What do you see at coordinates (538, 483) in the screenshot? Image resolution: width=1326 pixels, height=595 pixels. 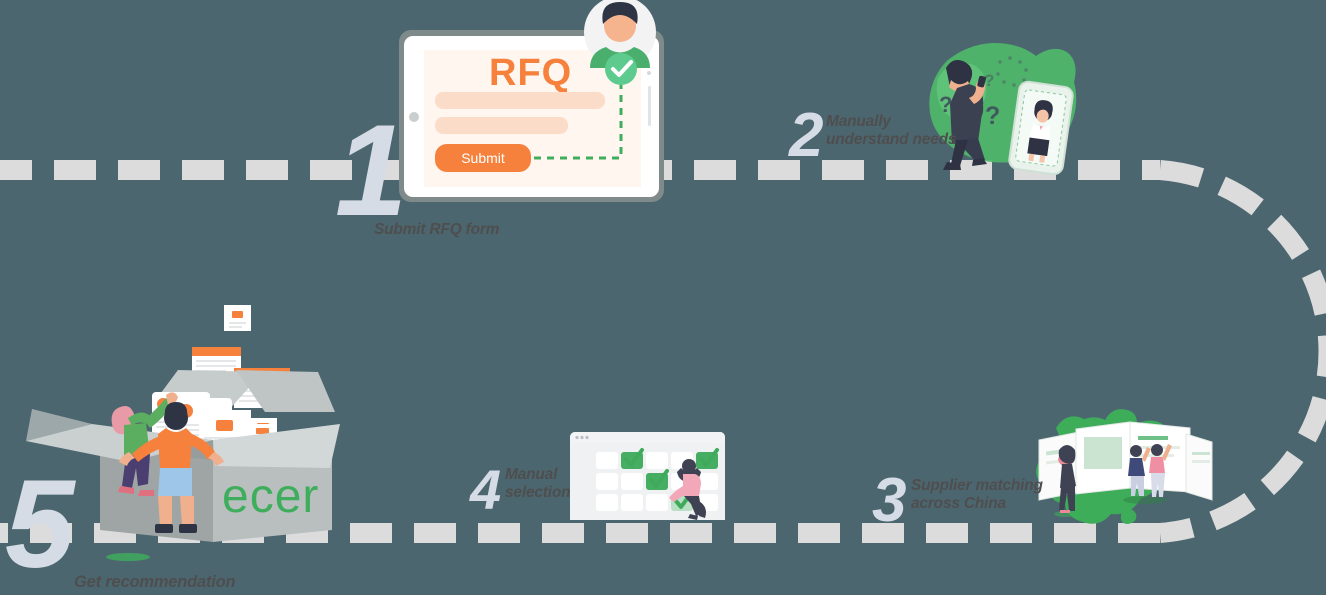 I see `step-4-label: Manual selection` at bounding box center [538, 483].